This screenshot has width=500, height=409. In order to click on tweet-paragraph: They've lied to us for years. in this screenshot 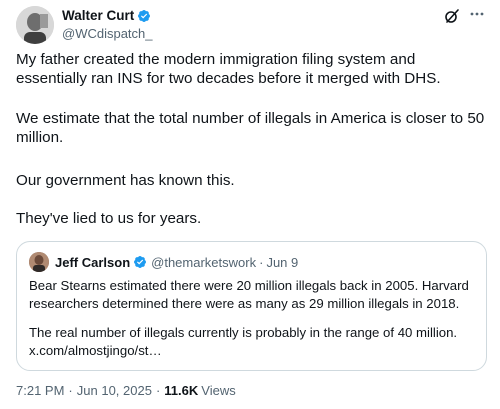, I will do `click(109, 218)`.